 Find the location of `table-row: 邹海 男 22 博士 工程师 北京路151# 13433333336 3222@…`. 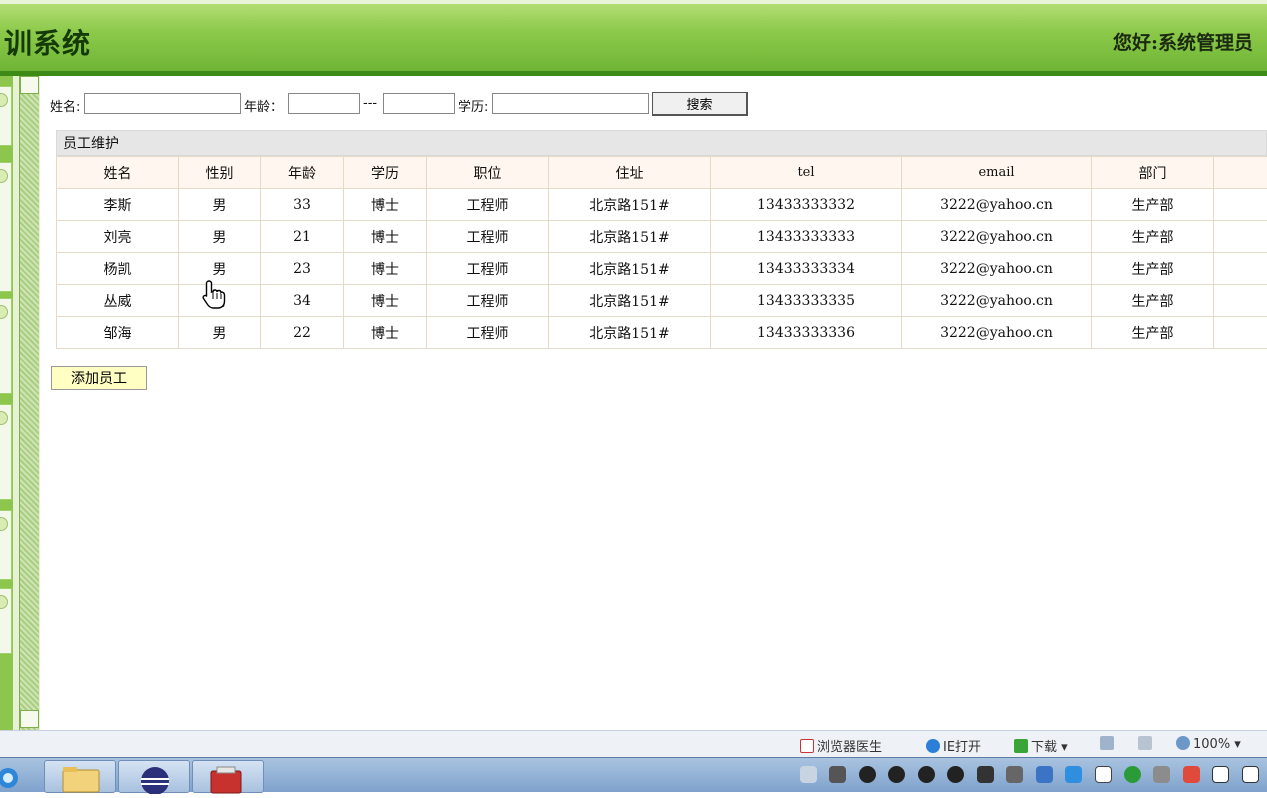

table-row: 邹海 男 22 博士 工程师 北京路151# 13433333336 3222@… is located at coordinates (662, 333).